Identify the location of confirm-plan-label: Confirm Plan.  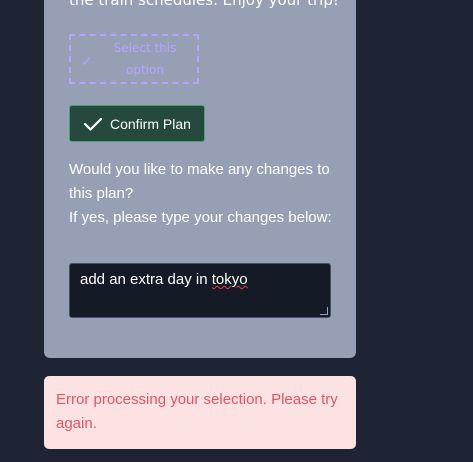
(150, 123).